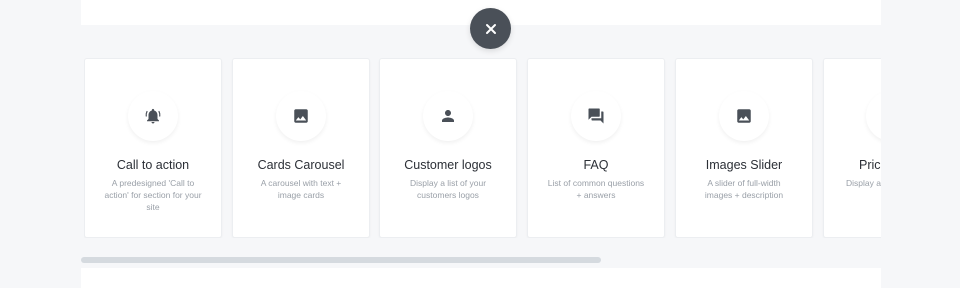  I want to click on person-icon, so click(448, 116).